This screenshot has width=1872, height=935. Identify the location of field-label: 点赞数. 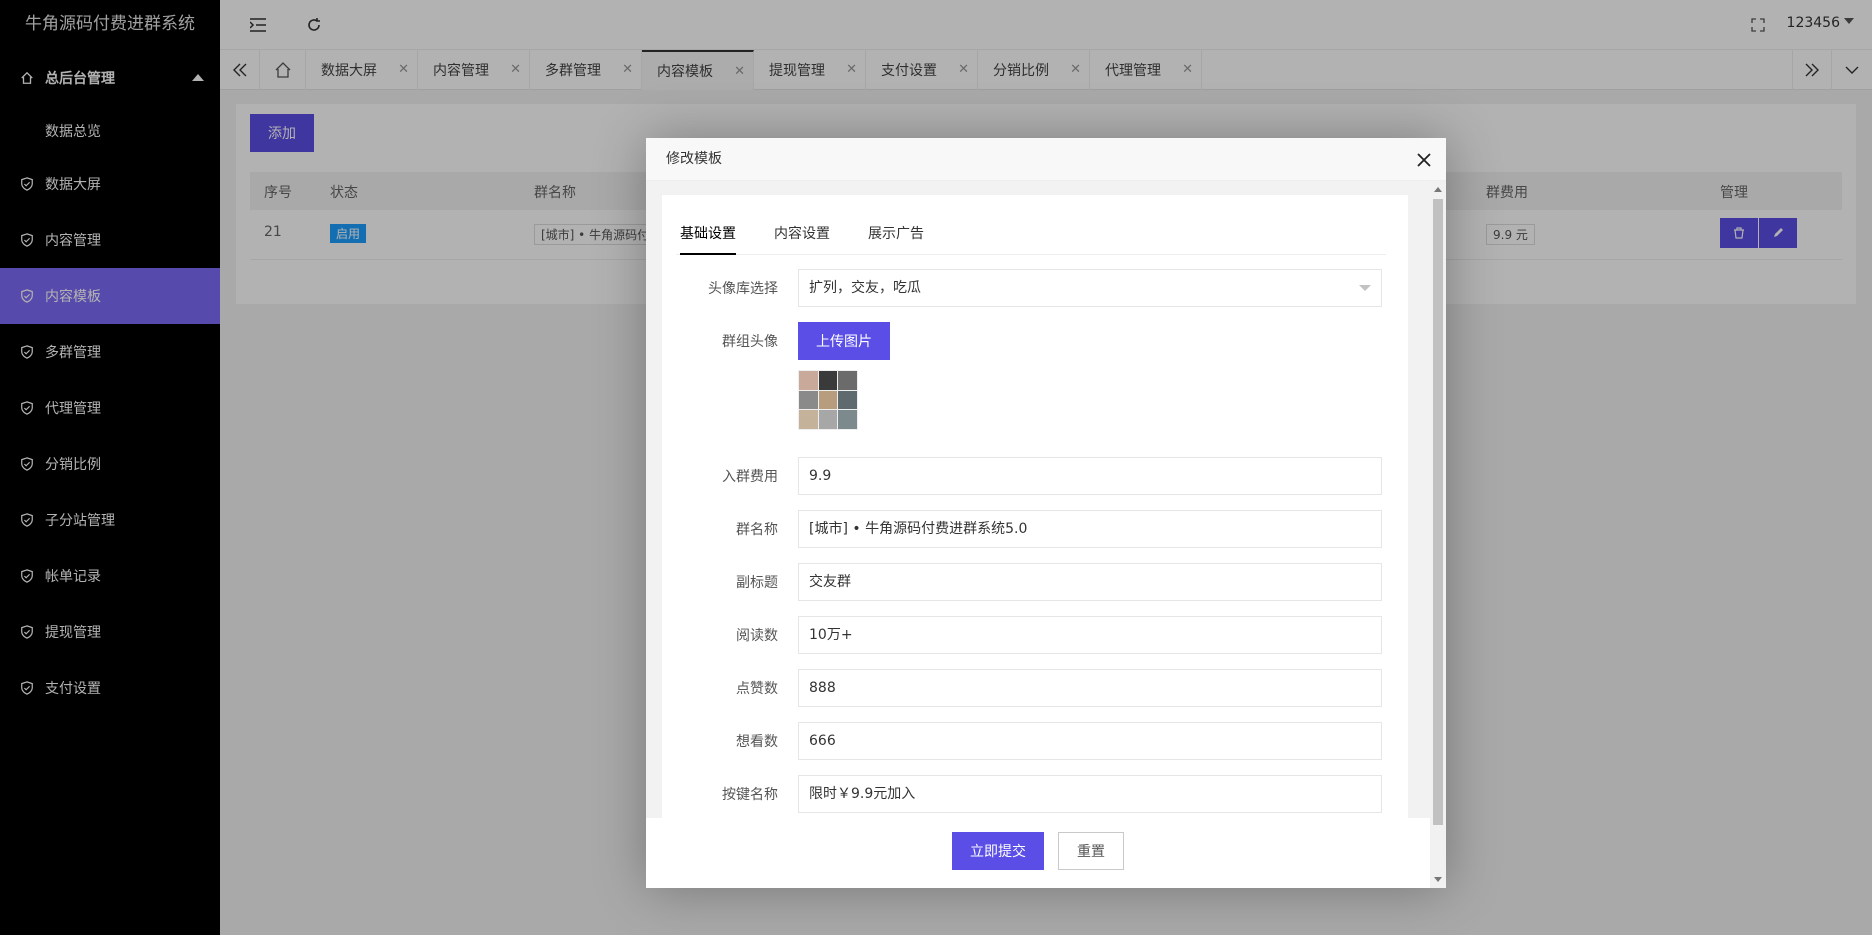
(757, 689).